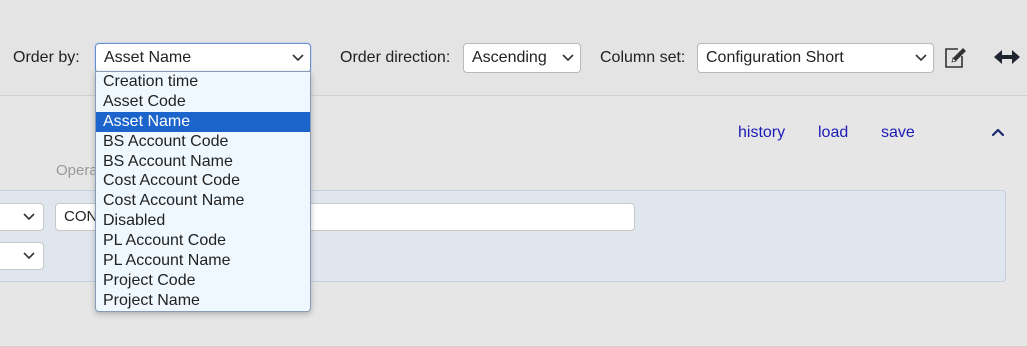 Image resolution: width=1027 pixels, height=347 pixels. What do you see at coordinates (148, 57) in the screenshot?
I see `order-by-value: Asset Name` at bounding box center [148, 57].